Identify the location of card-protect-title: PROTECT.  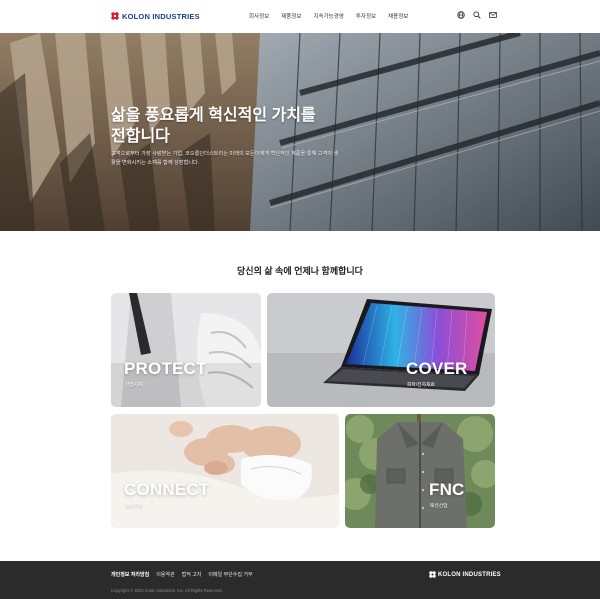
(165, 368).